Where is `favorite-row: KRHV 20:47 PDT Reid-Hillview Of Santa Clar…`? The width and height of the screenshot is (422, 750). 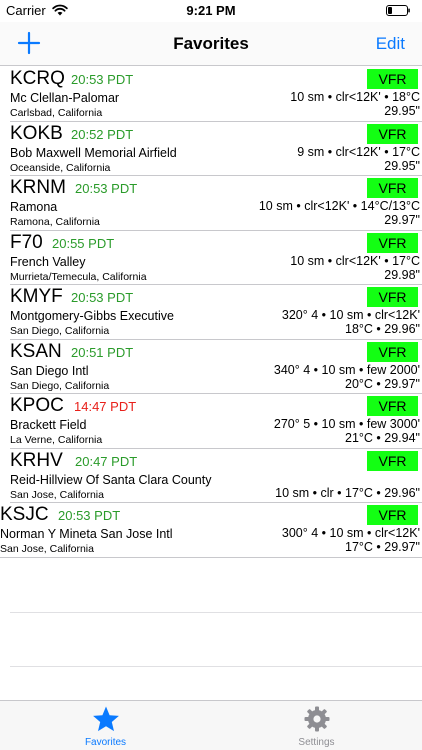 favorite-row: KRHV 20:47 PDT Reid-Hillview Of Santa Clar… is located at coordinates (216, 476).